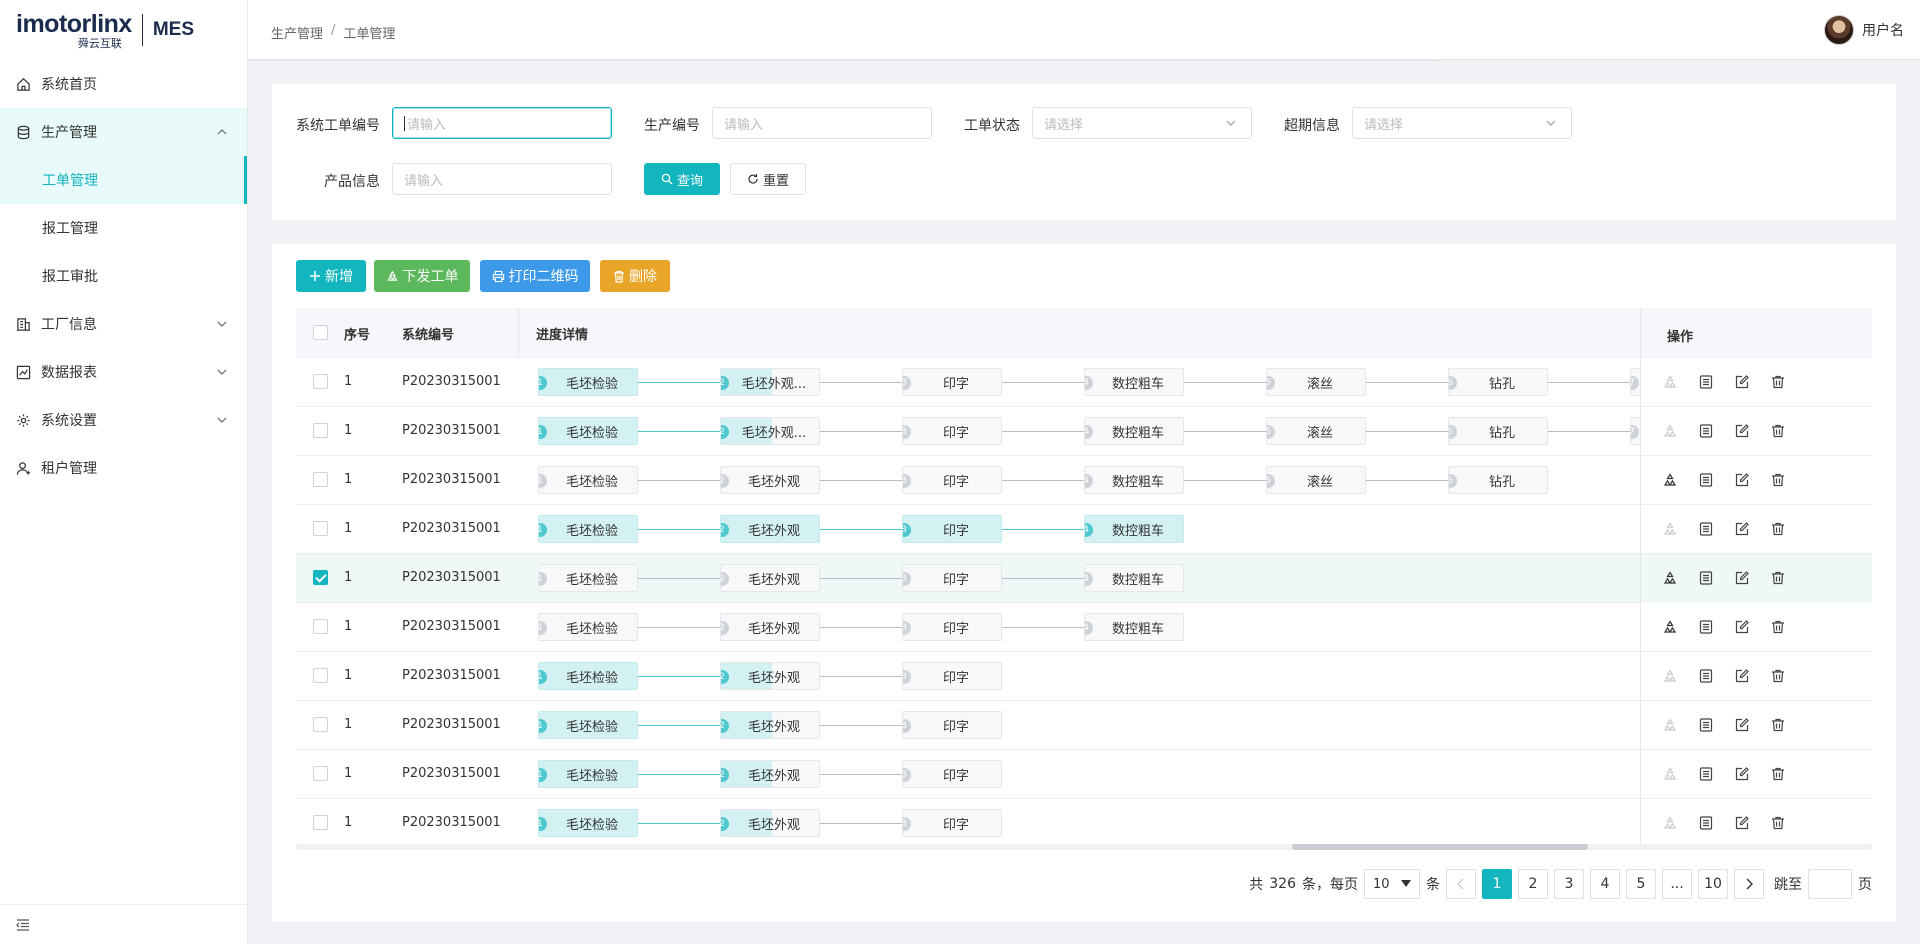 This screenshot has height=944, width=1920. What do you see at coordinates (297, 32) in the screenshot?
I see `breadcrumb-item-production: 生产管理` at bounding box center [297, 32].